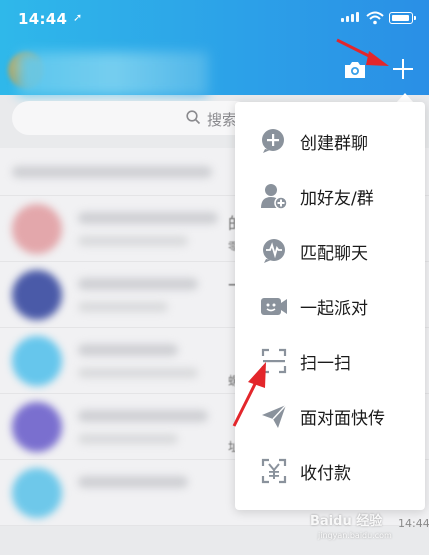 This screenshot has width=429, height=555. I want to click on menu-item-match-chat: 匹配聊天, so click(330, 250).